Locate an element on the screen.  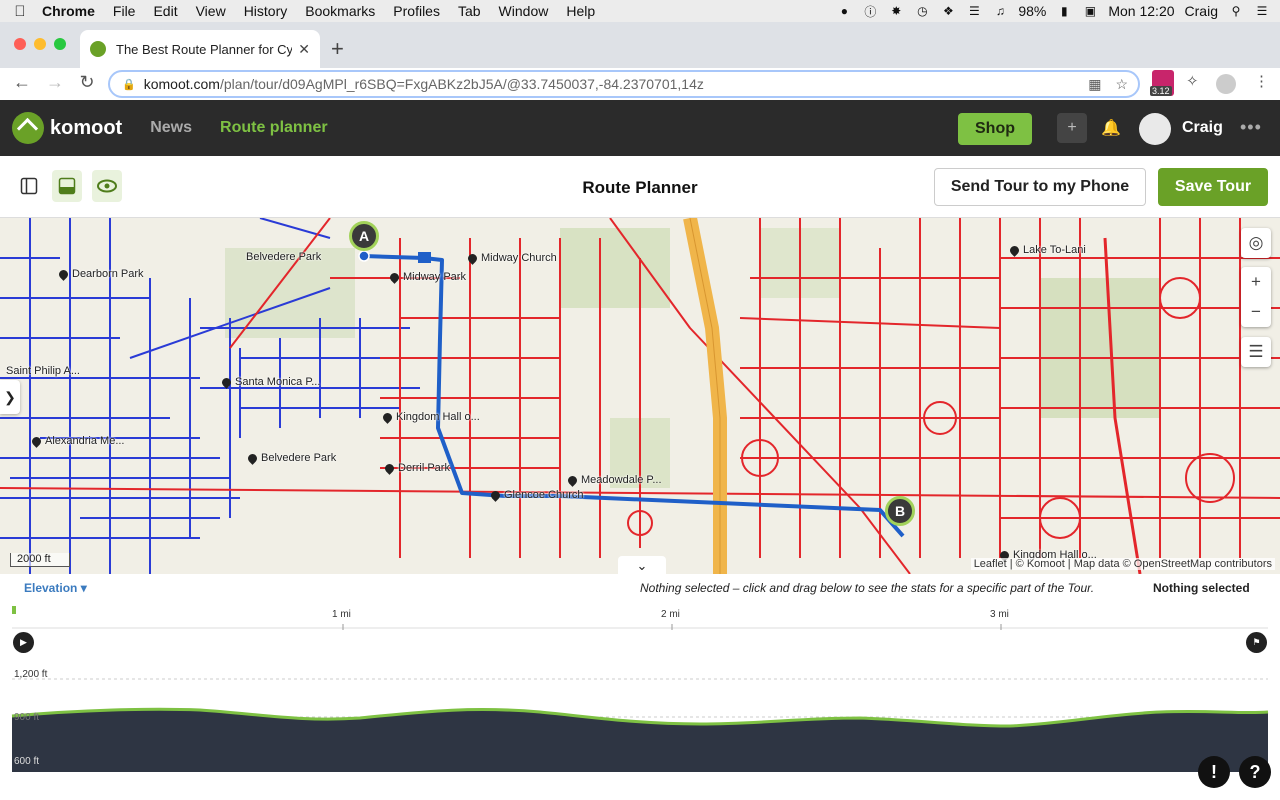
poi-label: Glencoe Church is located at coordinates (537, 495).